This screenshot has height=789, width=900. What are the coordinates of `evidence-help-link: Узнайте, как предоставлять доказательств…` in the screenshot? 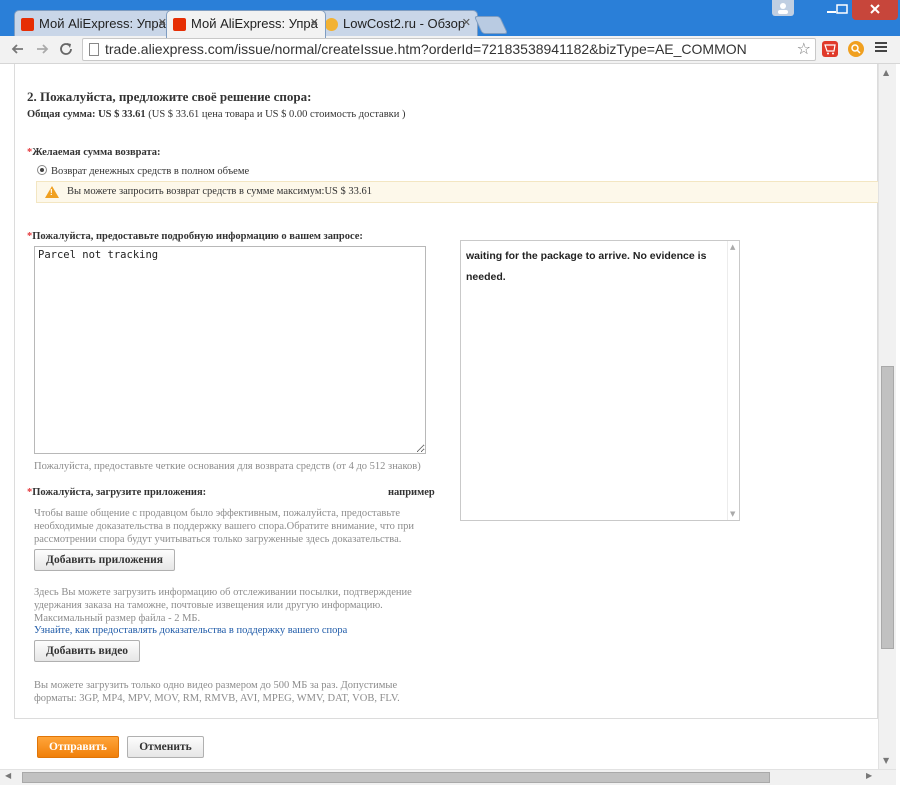 It's located at (190, 630).